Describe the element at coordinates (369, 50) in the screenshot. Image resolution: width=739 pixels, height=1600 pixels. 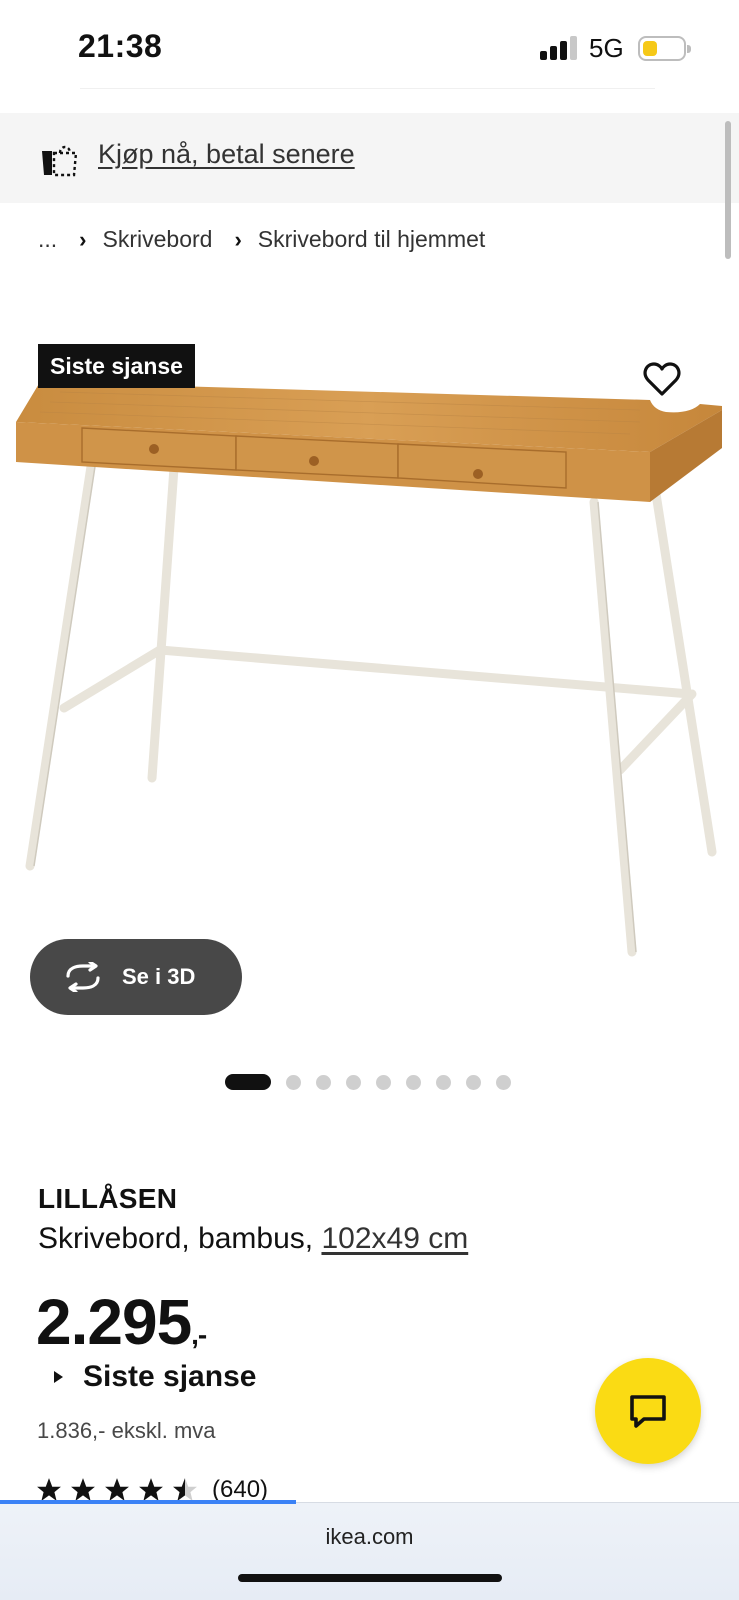
I see `status-bar: 21:38 5G` at that location.